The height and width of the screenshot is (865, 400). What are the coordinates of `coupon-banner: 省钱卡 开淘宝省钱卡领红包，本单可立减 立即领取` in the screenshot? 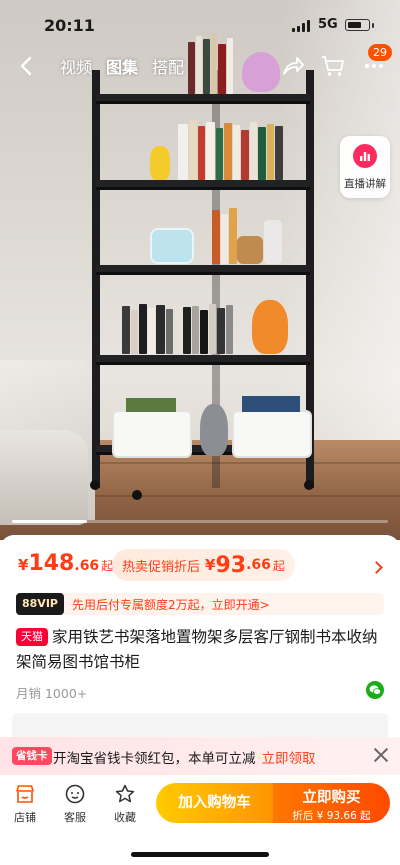 It's located at (200, 756).